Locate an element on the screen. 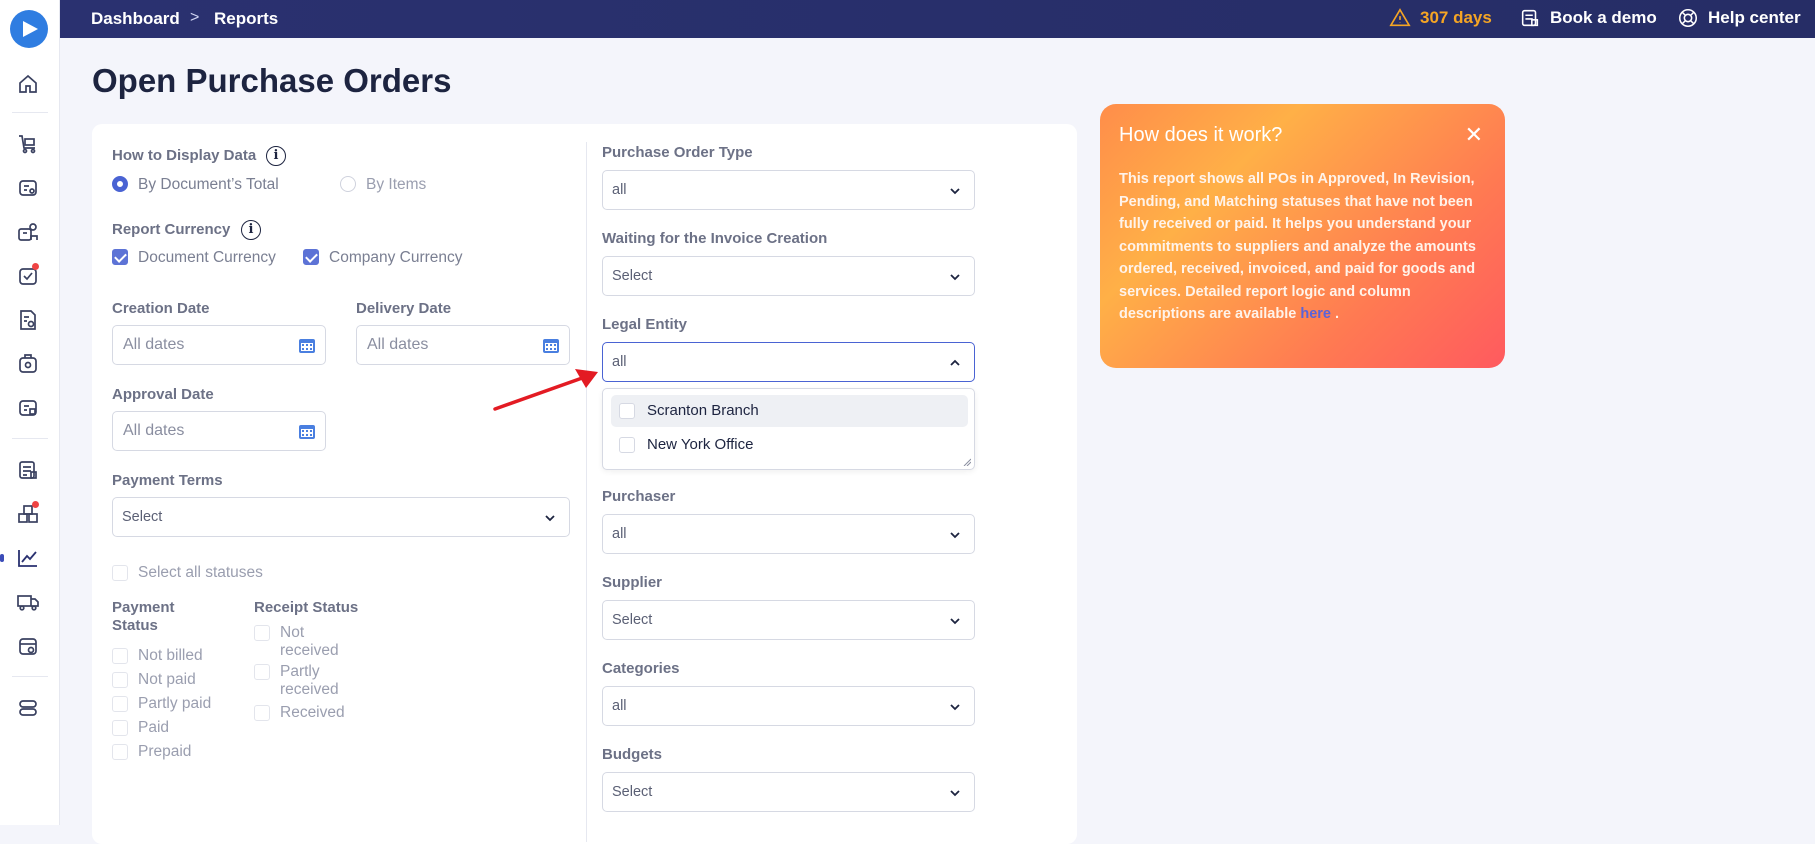  warning-icon is located at coordinates (1400, 17).